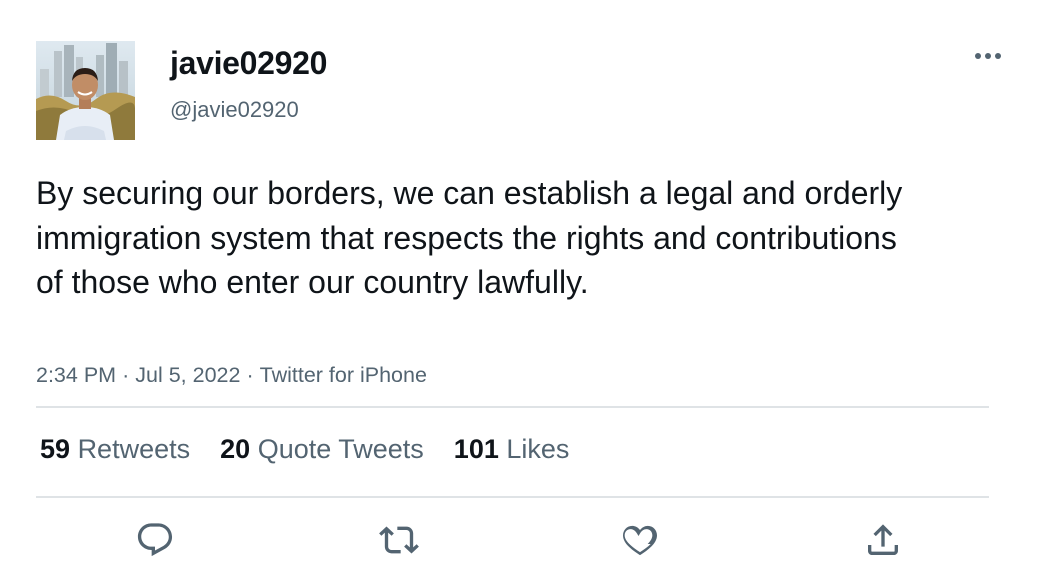 The height and width of the screenshot is (570, 1050). What do you see at coordinates (76, 375) in the screenshot?
I see `tweet-time: 2:34 PM` at bounding box center [76, 375].